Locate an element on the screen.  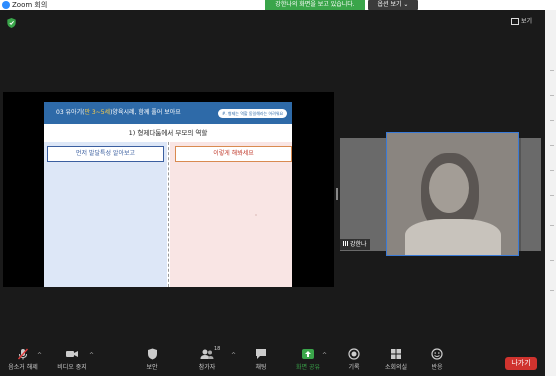
participant-face is located at coordinates (449, 188).